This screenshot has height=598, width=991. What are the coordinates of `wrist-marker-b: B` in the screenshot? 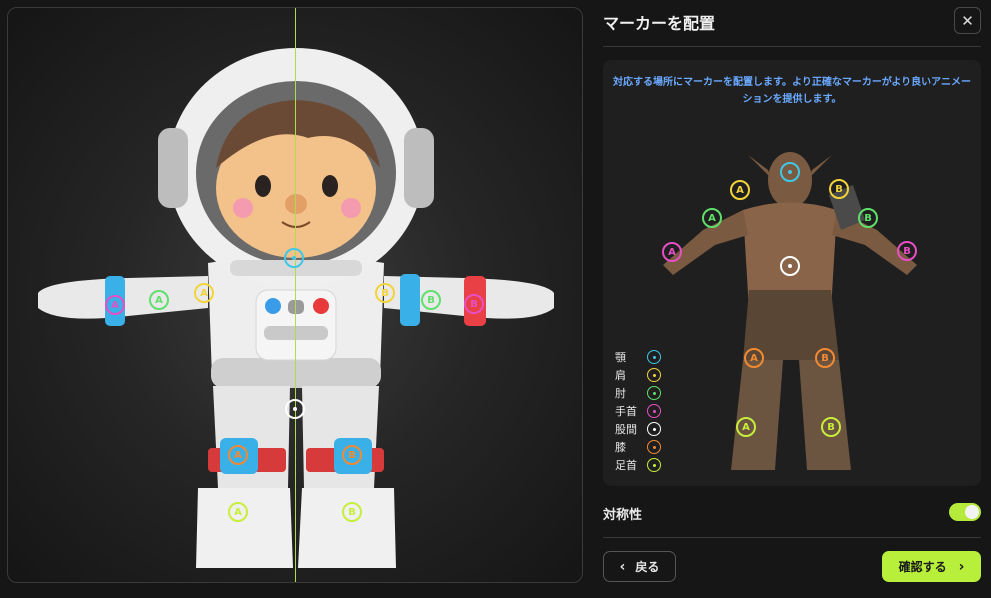 It's located at (474, 304).